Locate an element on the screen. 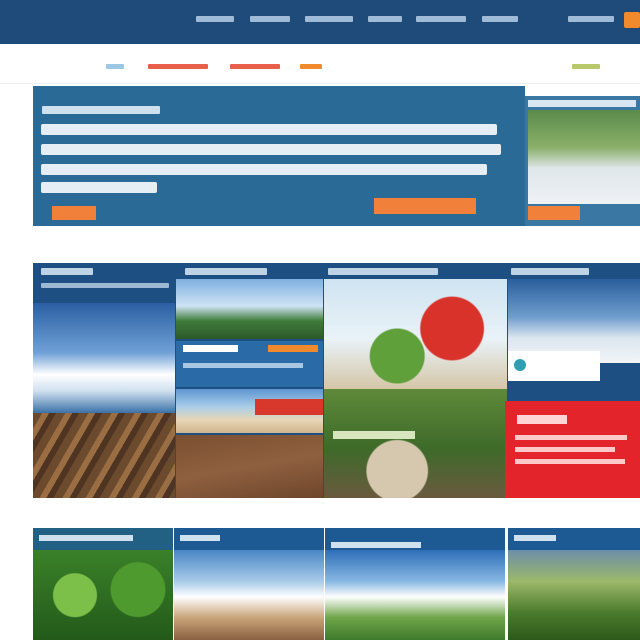  aircraft-info-card is located at coordinates (554, 366).